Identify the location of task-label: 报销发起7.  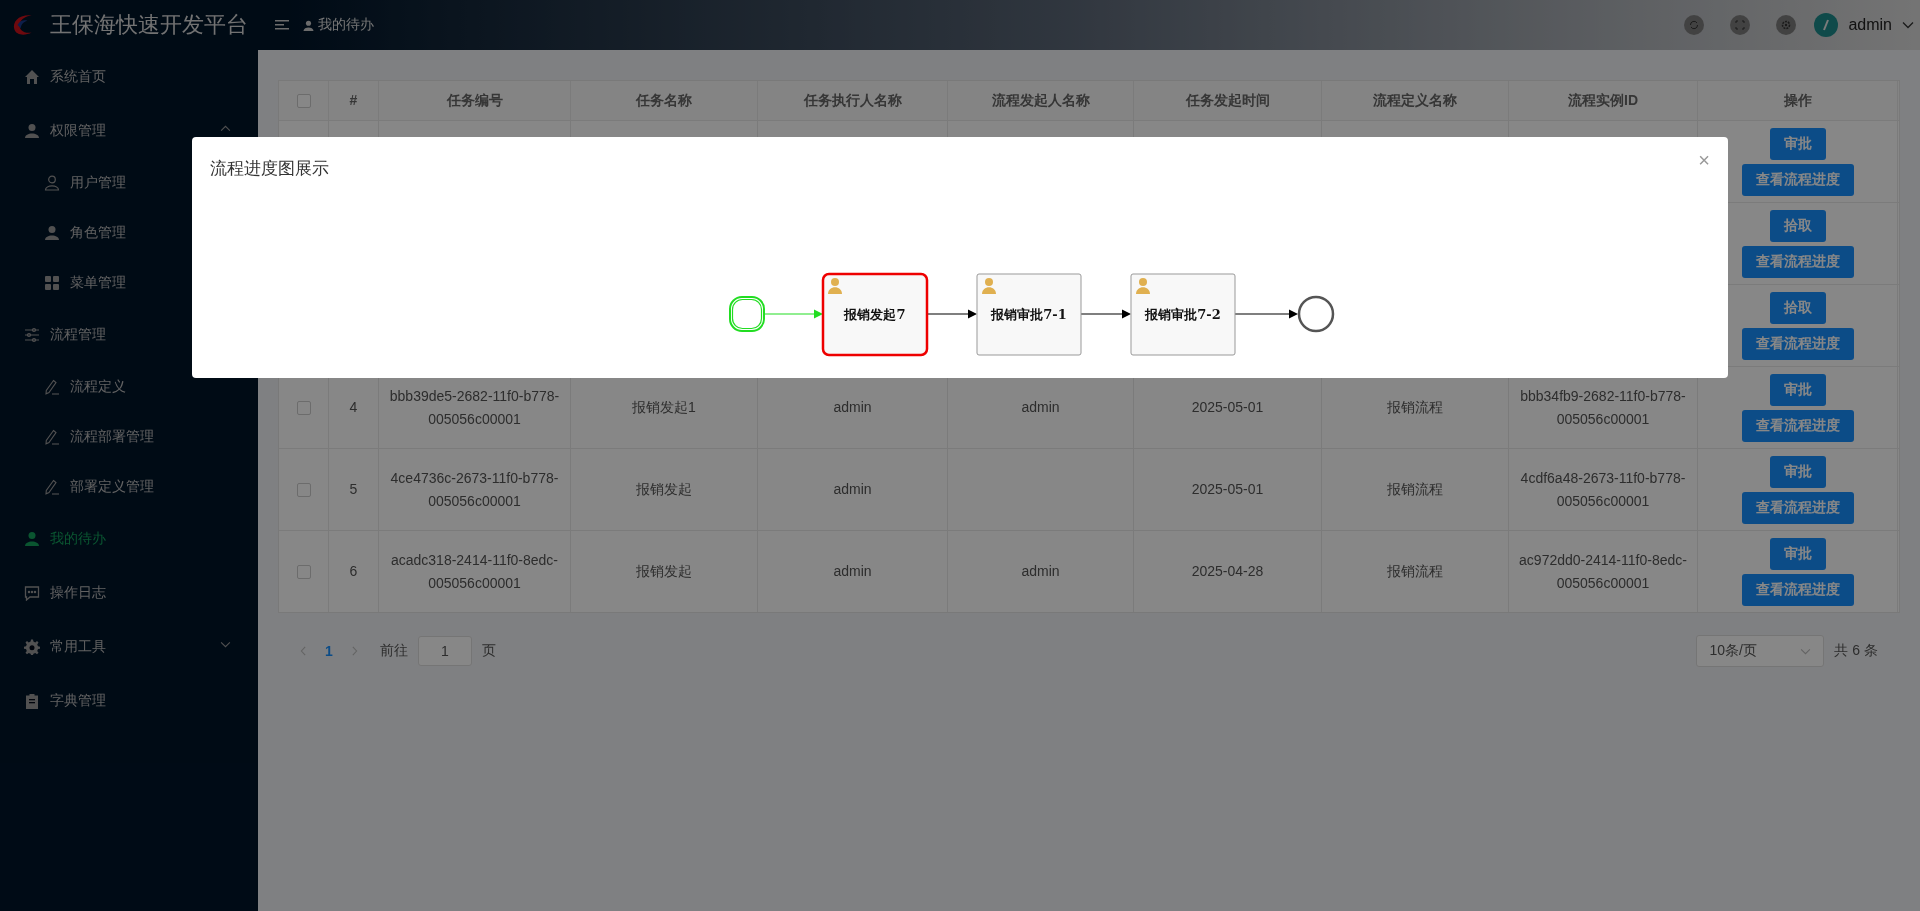
(875, 314).